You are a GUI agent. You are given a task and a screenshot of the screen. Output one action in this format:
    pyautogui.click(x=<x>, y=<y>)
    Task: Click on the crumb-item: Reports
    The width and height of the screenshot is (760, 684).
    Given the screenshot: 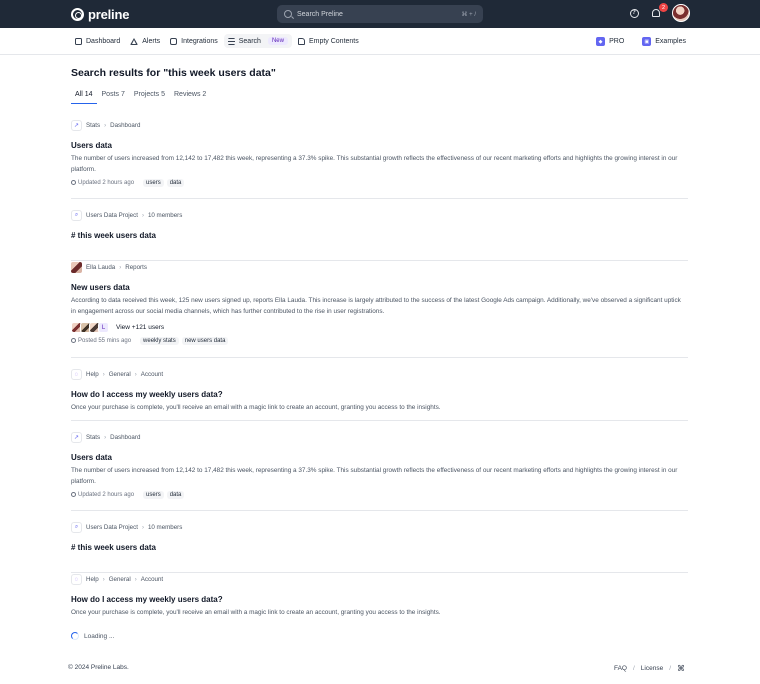 What is the action you would take?
    pyautogui.click(x=136, y=267)
    